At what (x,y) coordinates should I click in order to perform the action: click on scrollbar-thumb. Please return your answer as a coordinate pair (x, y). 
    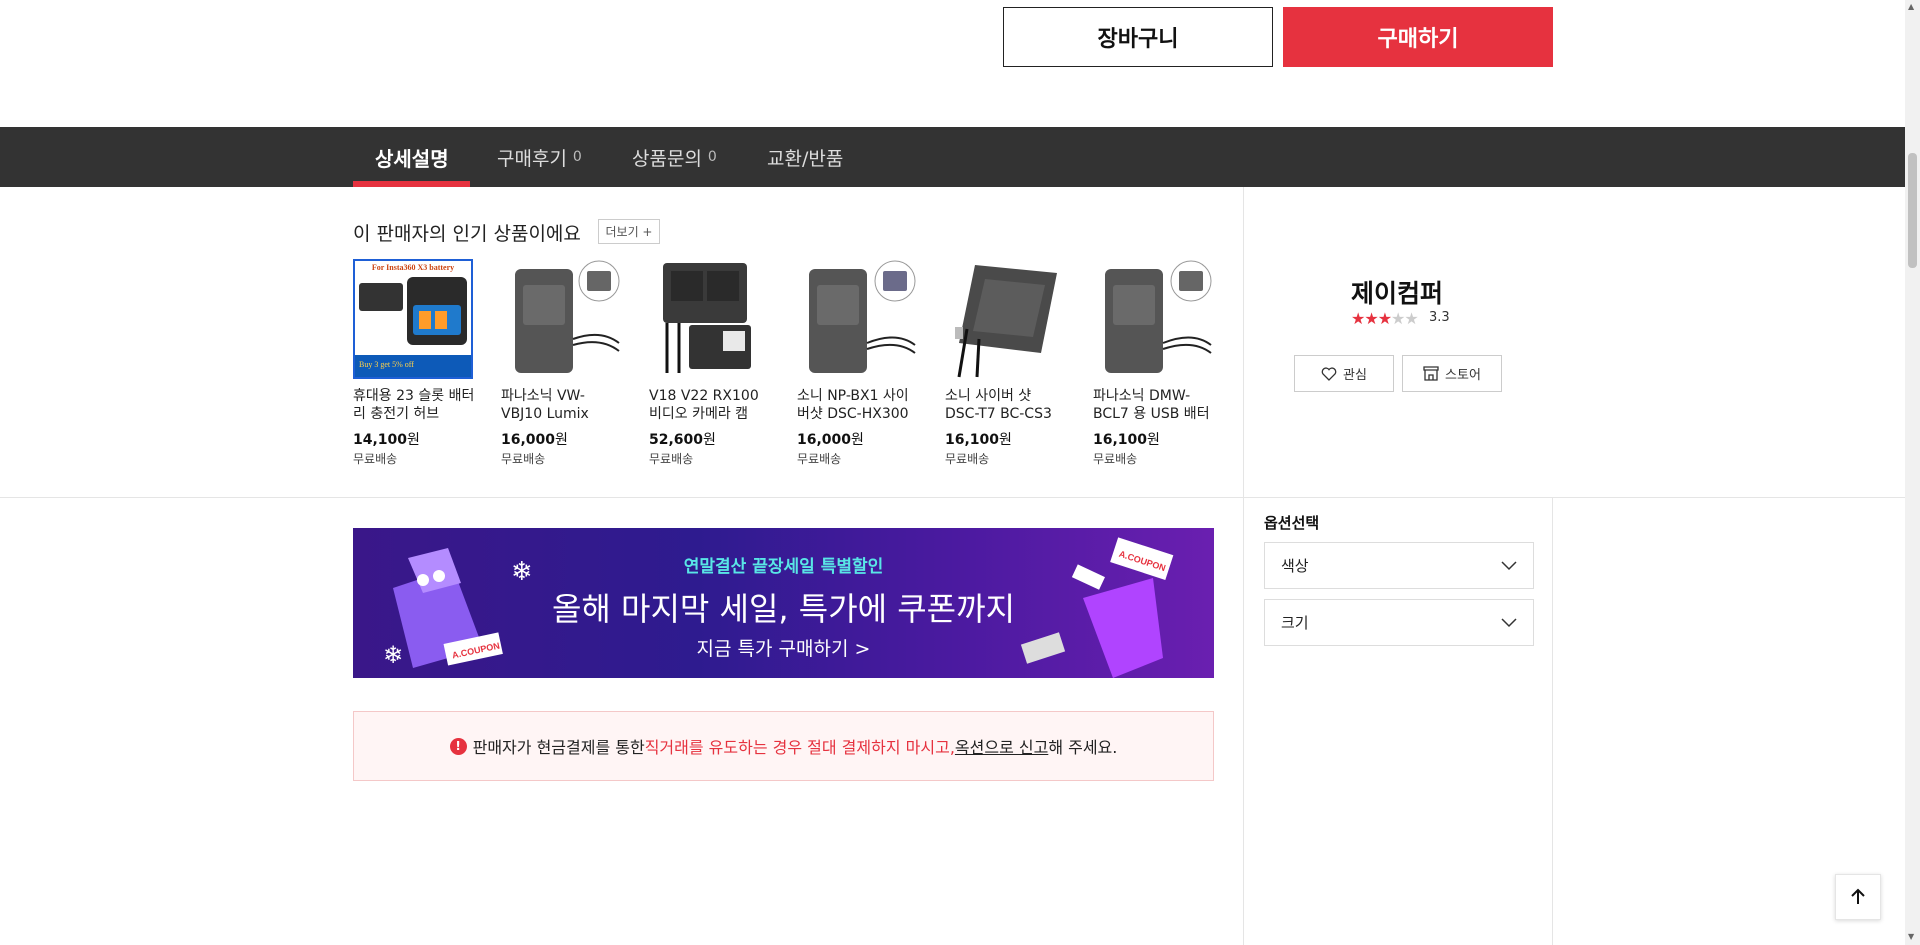
    Looking at the image, I should click on (1912, 210).